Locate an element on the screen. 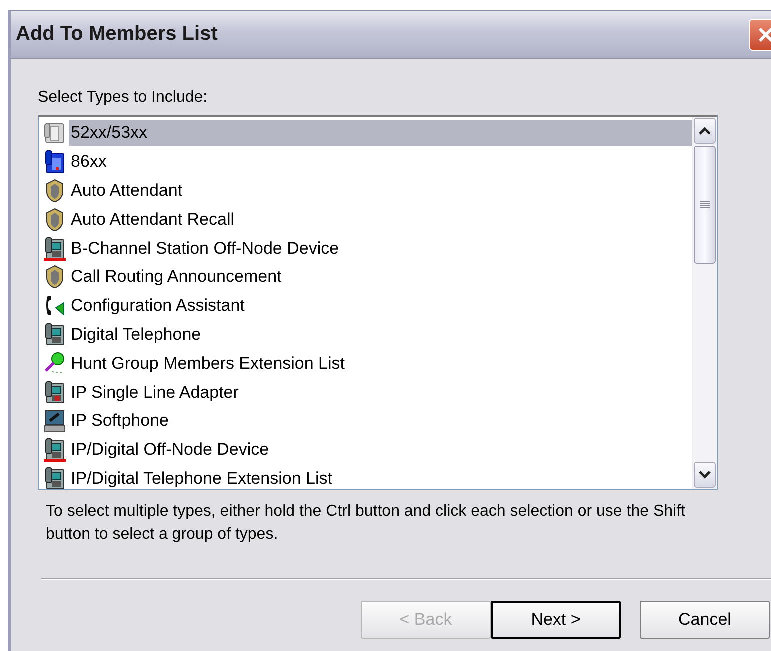 The image size is (771, 651). handset-icon is located at coordinates (55, 306).